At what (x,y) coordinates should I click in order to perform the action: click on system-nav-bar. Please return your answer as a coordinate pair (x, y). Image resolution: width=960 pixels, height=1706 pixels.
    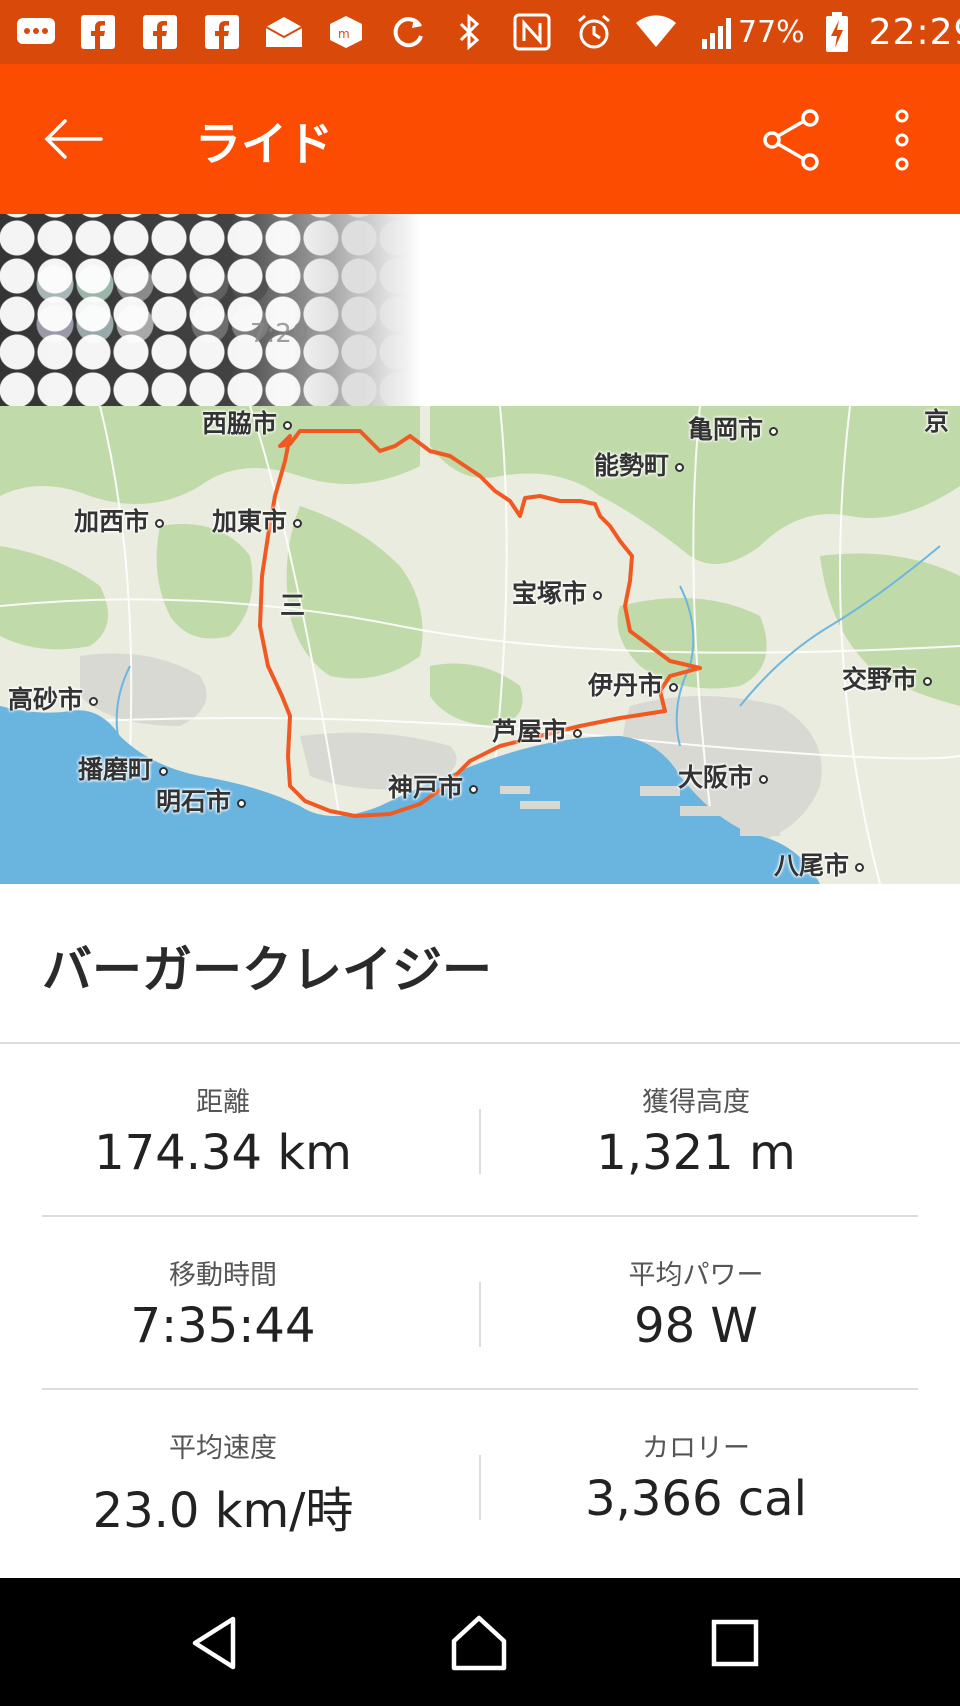
    Looking at the image, I should click on (480, 1642).